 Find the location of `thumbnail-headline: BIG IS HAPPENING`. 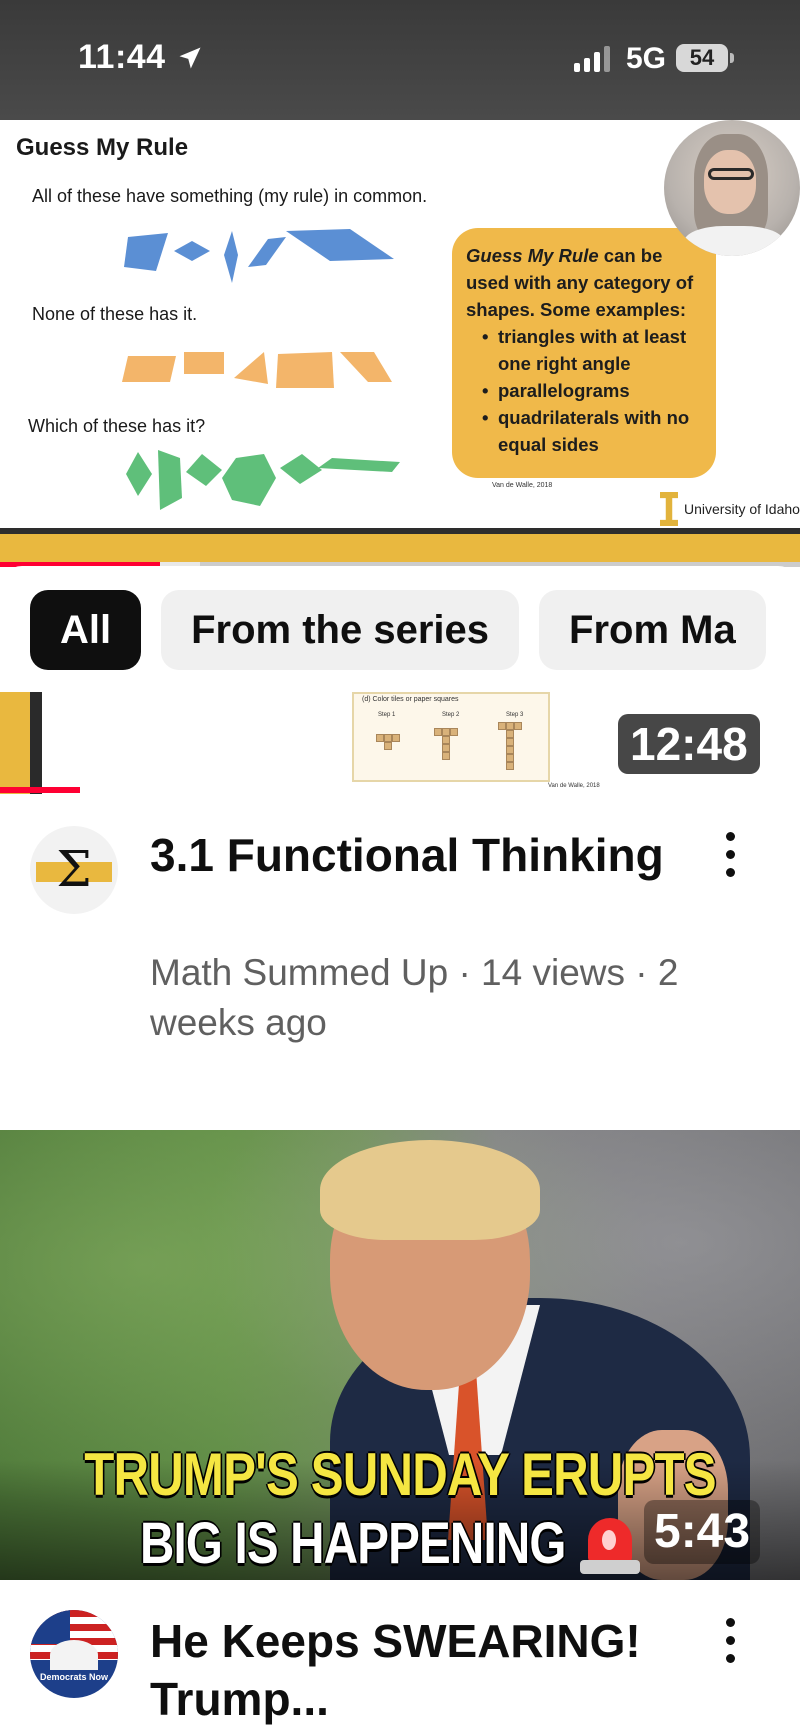

thumbnail-headline: BIG IS HAPPENING is located at coordinates (353, 1543).